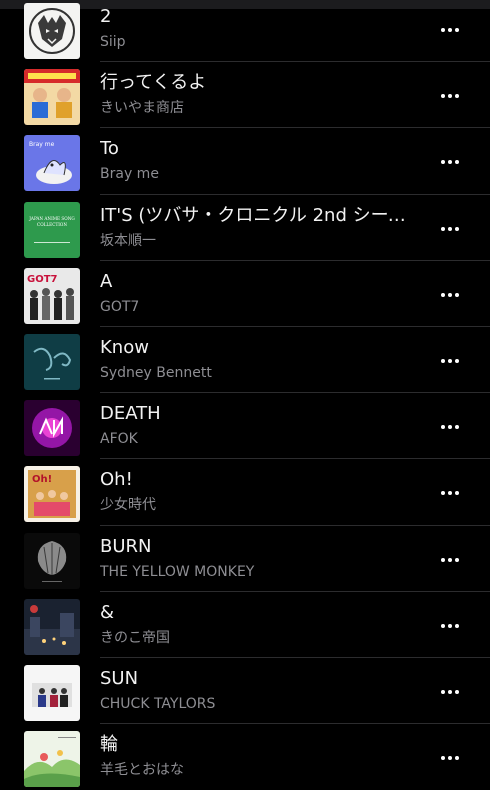 The height and width of the screenshot is (790, 490). What do you see at coordinates (245, 161) in the screenshot?
I see `song-row: Bray me To Bray me` at bounding box center [245, 161].